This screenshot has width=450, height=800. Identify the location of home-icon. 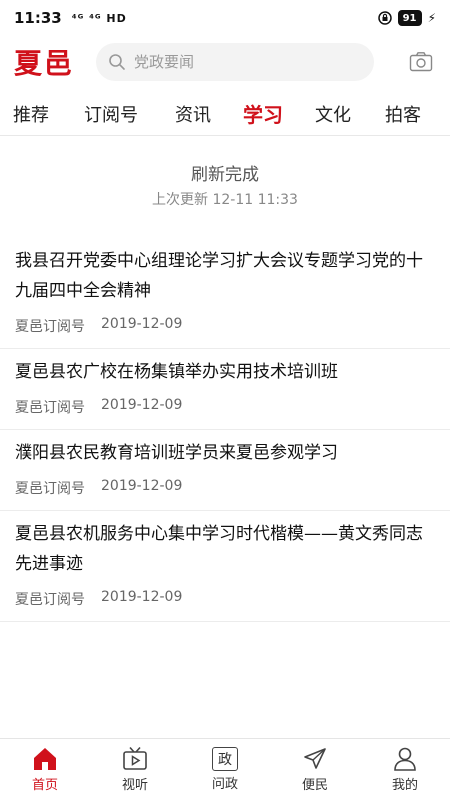
(45, 759).